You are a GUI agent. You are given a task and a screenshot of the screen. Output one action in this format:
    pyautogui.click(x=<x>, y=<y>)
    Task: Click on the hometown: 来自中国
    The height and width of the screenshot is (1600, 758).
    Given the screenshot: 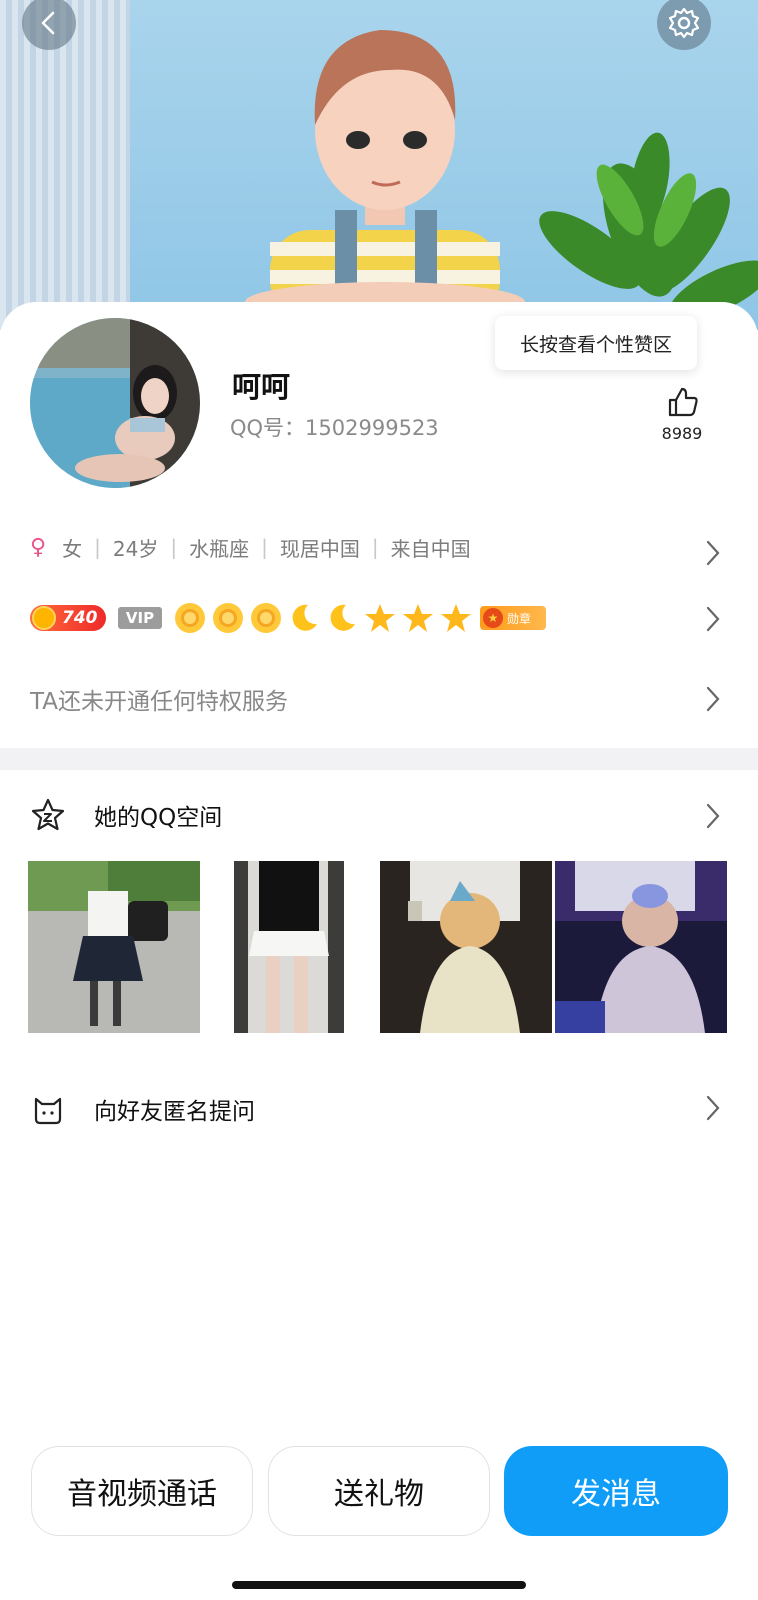 What is the action you would take?
    pyautogui.click(x=430, y=548)
    